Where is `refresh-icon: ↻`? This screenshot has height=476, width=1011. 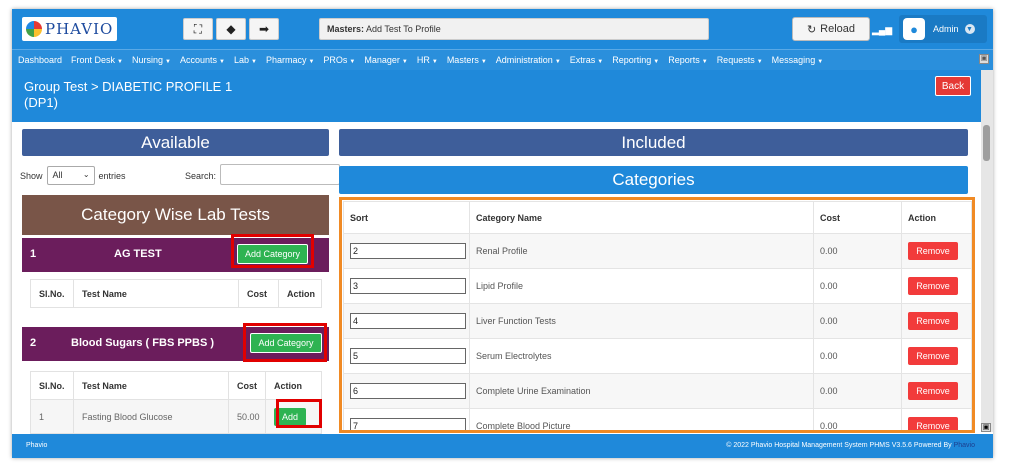
refresh-icon: ↻ is located at coordinates (811, 29).